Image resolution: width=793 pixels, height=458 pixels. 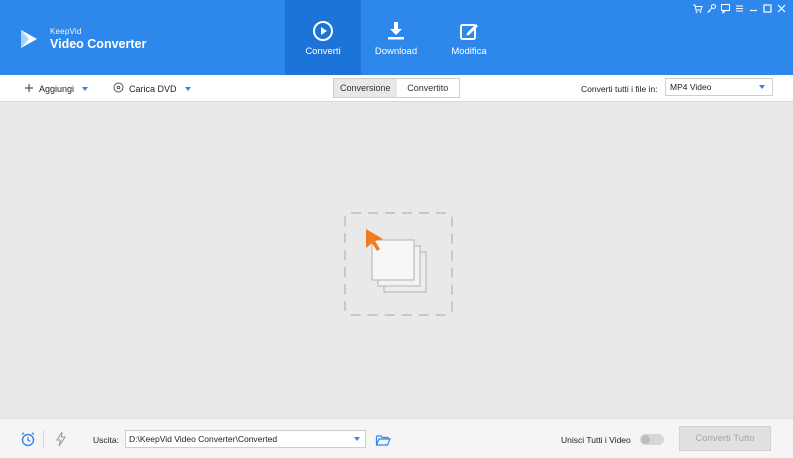 What do you see at coordinates (66, 31) in the screenshot?
I see `brand-small-text: KeepVid` at bounding box center [66, 31].